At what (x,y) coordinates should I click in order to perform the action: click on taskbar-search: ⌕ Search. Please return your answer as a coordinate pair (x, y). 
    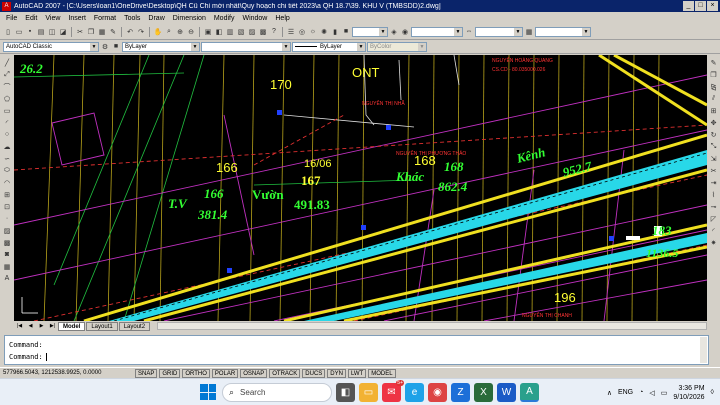
    Looking at the image, I should click on (277, 392).